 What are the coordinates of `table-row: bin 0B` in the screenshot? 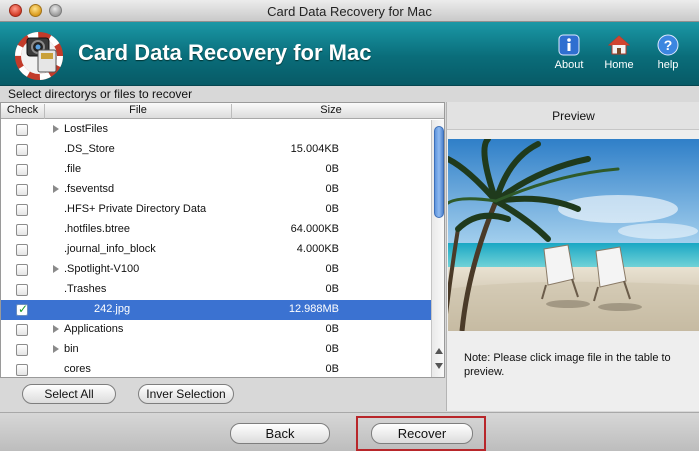 It's located at (216, 350).